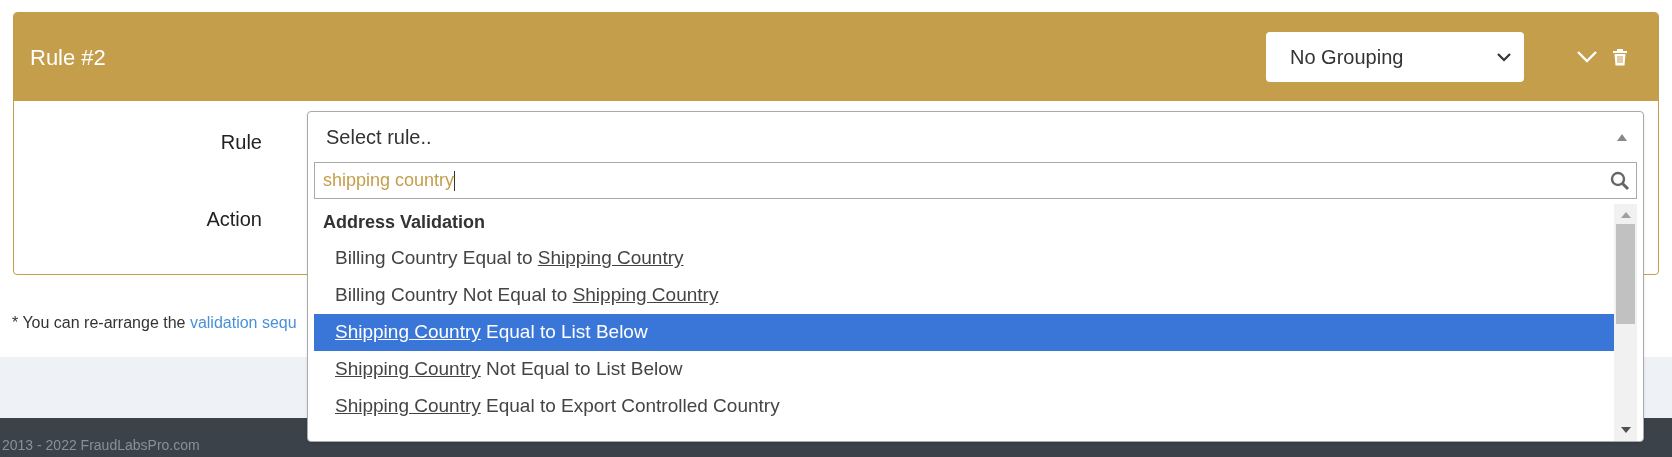 The image size is (1672, 457). Describe the element at coordinates (434, 258) in the screenshot. I see `option-text: Billing Country Equal to` at that location.